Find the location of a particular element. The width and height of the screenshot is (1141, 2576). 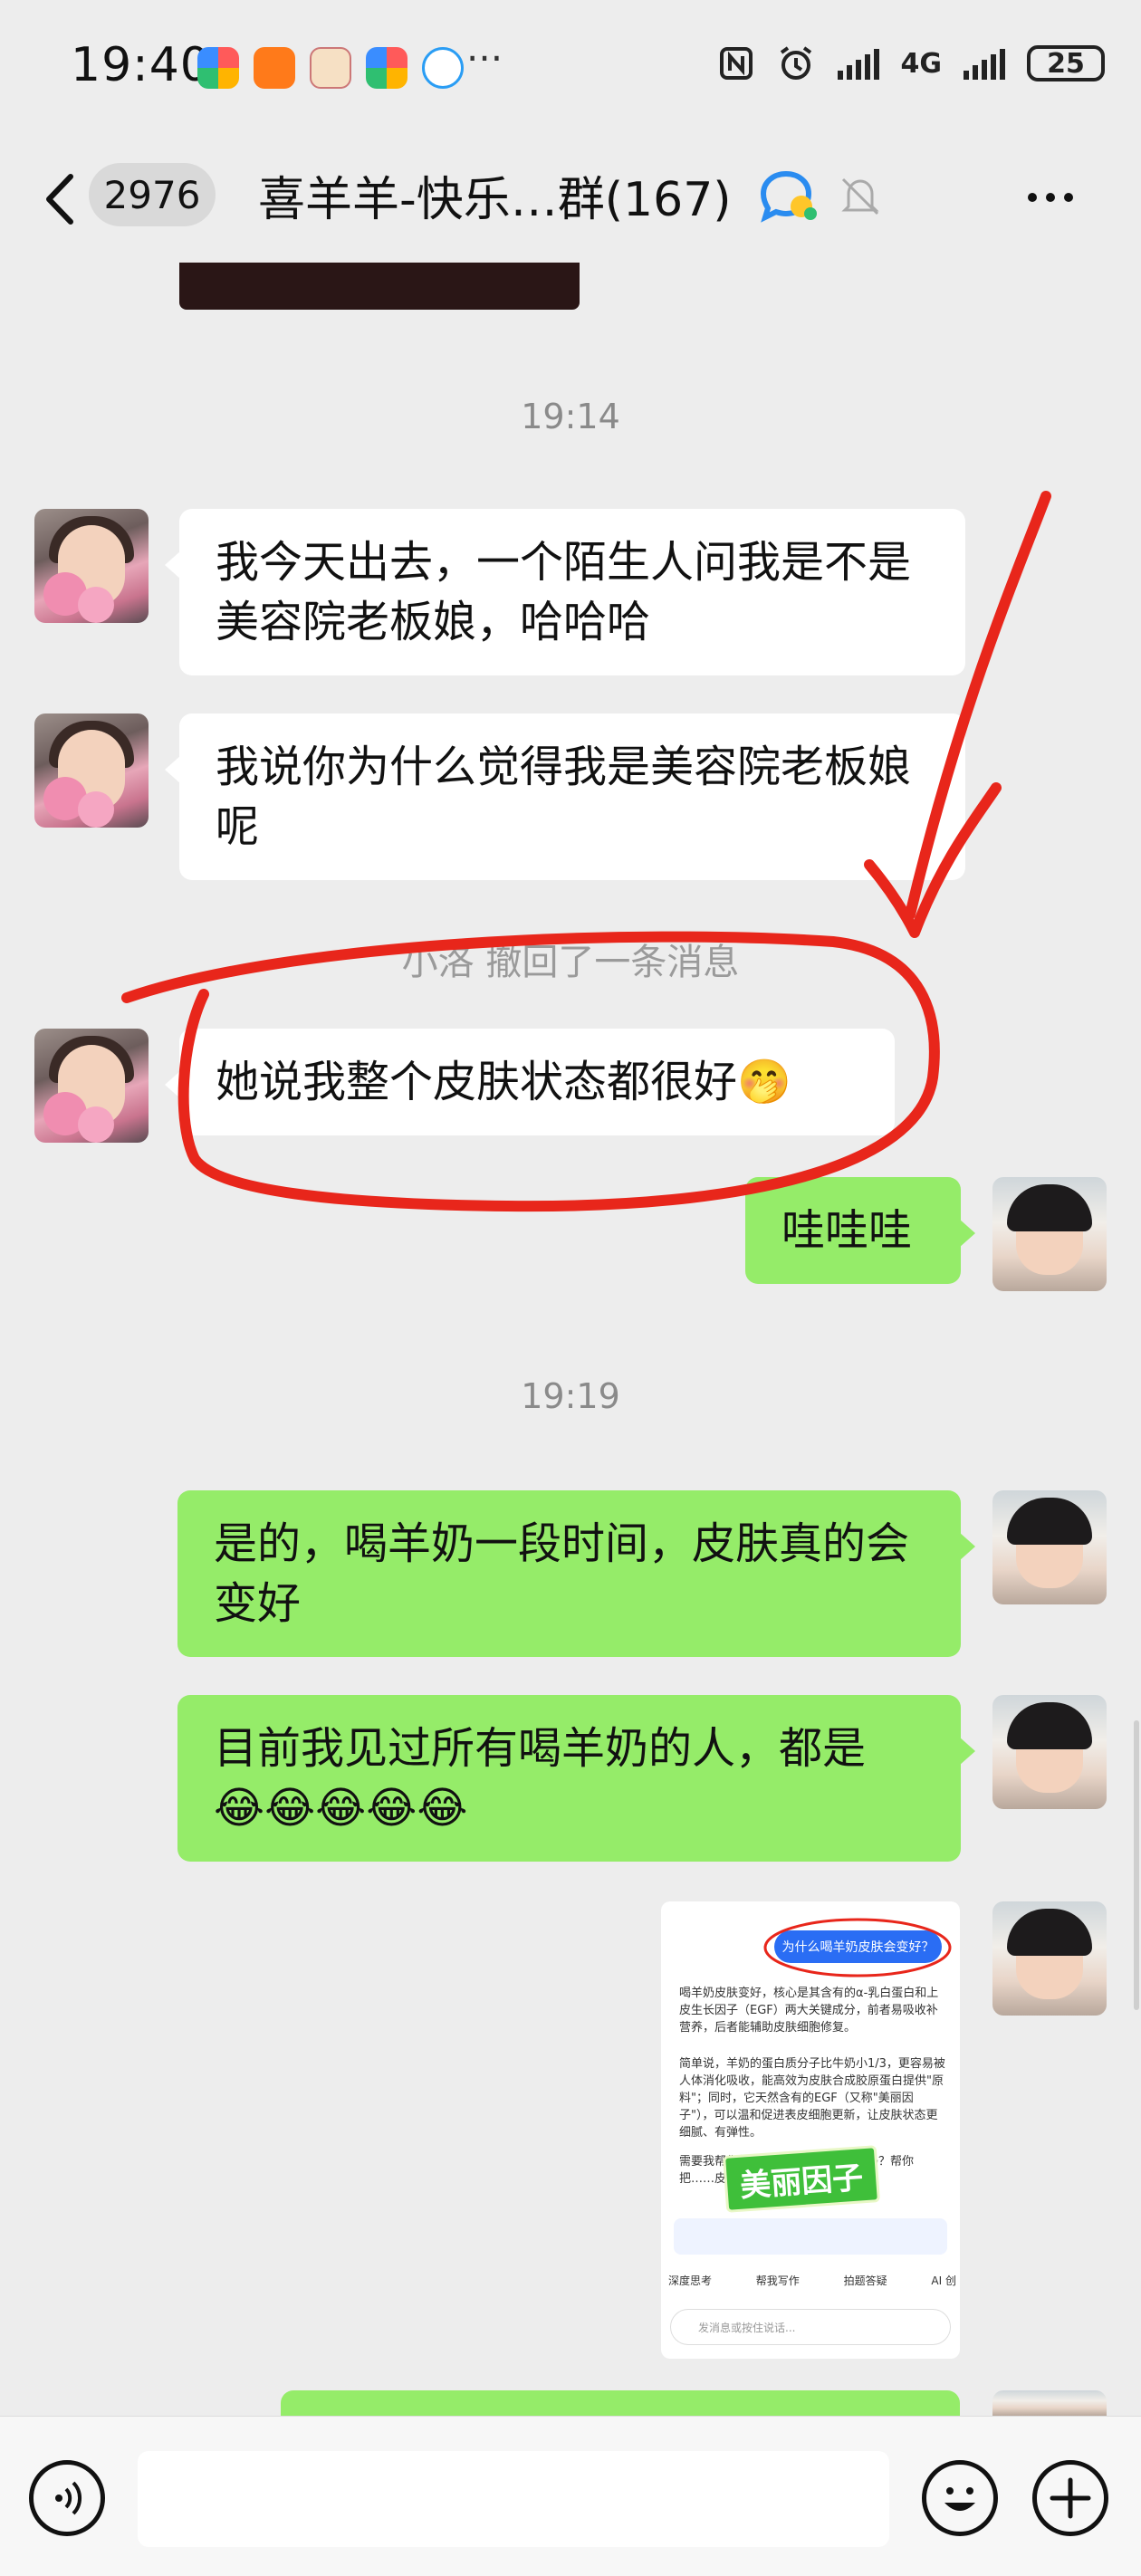

status-indicators: 4G 25 is located at coordinates (911, 63).